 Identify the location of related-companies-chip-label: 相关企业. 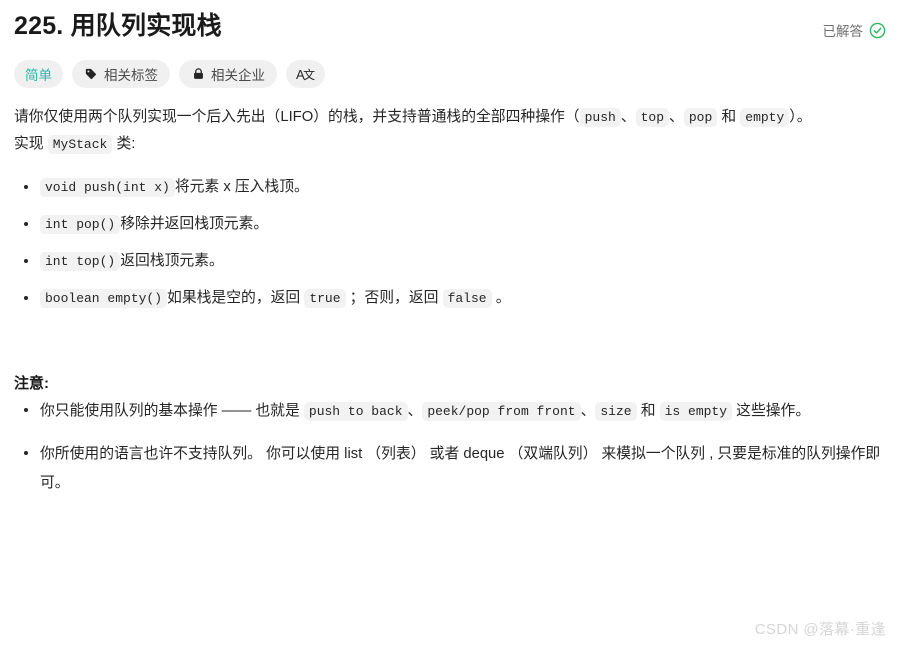
(238, 75).